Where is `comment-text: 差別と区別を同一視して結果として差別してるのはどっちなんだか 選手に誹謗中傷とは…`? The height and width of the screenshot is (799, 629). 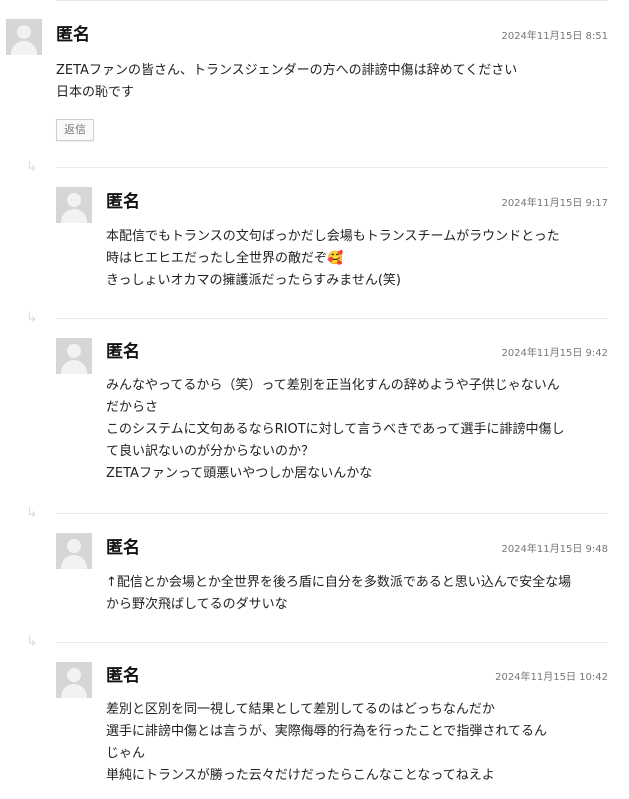 comment-text: 差別と区別を同一視して結果として差別してるのはどっちなんだか 選手に誹謗中傷とは… is located at coordinates (326, 743).